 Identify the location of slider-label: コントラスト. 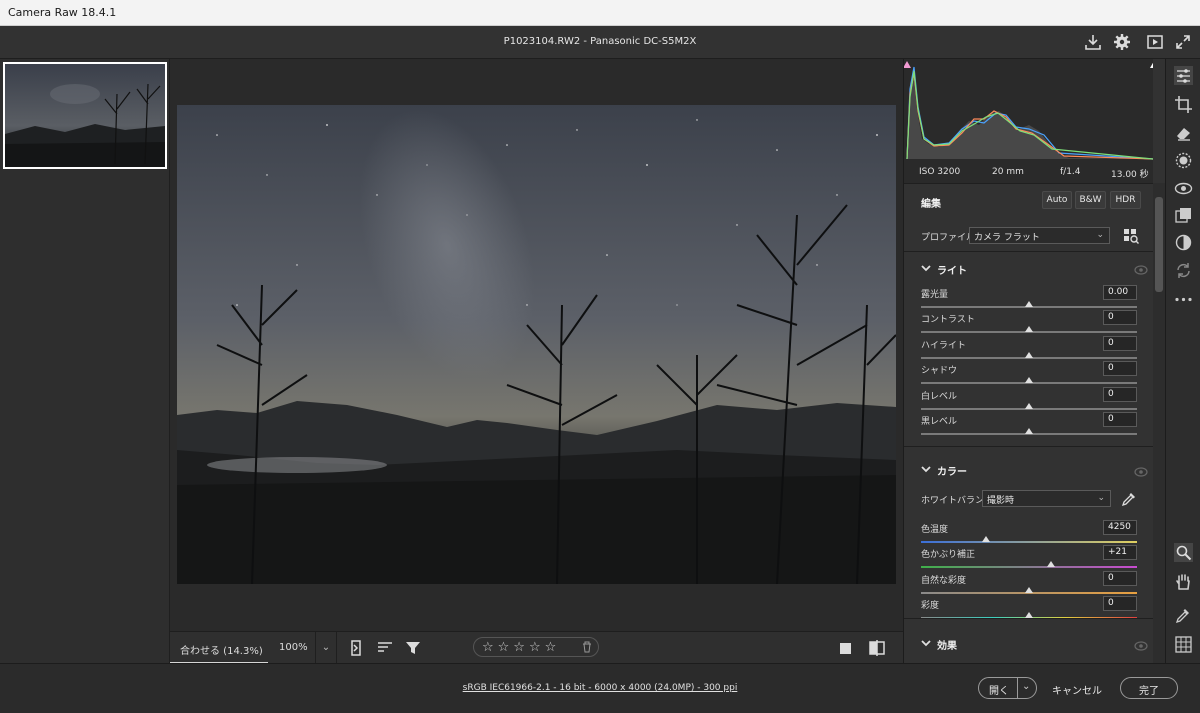
(948, 320).